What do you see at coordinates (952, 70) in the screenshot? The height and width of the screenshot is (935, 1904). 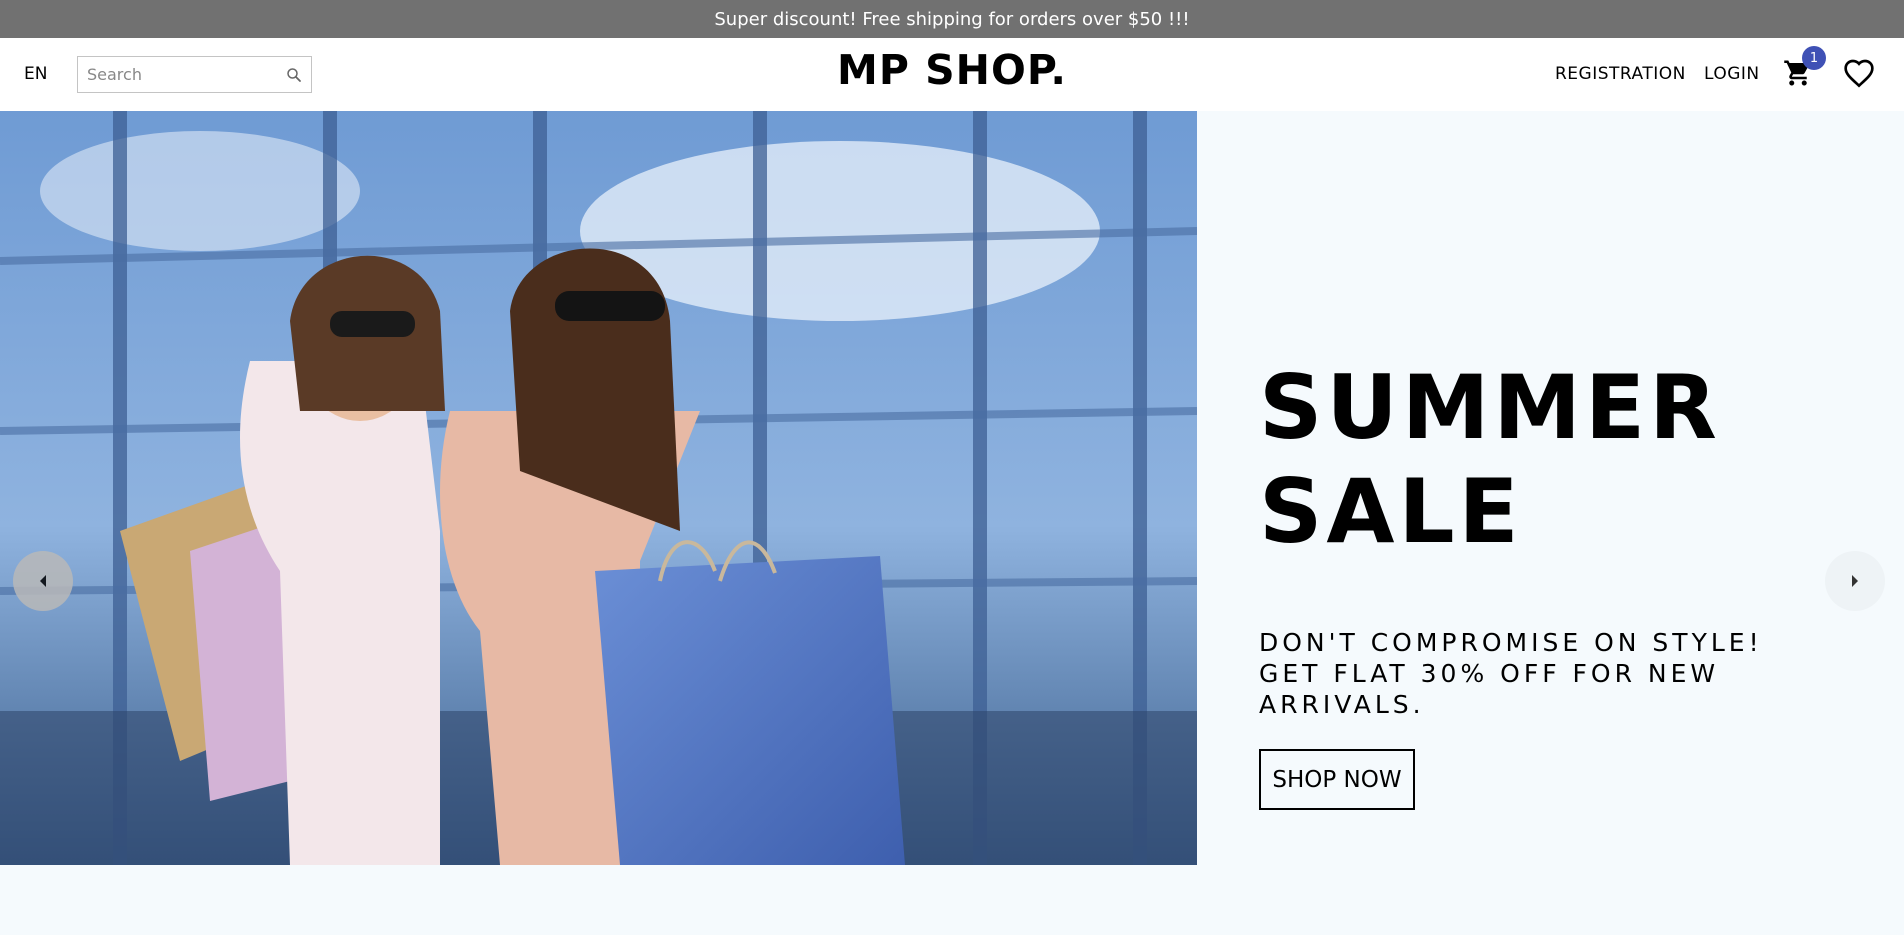 I see `logo: MP SHOP.` at bounding box center [952, 70].